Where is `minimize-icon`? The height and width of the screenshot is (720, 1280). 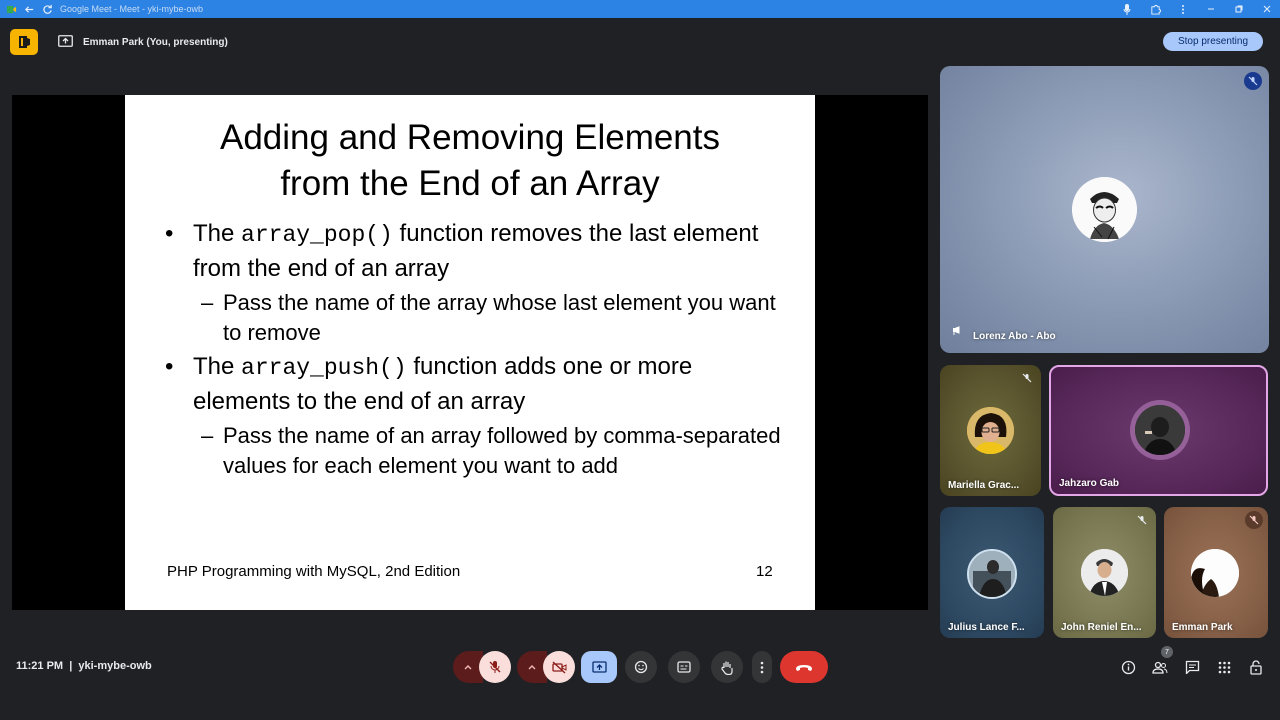 minimize-icon is located at coordinates (1211, 9).